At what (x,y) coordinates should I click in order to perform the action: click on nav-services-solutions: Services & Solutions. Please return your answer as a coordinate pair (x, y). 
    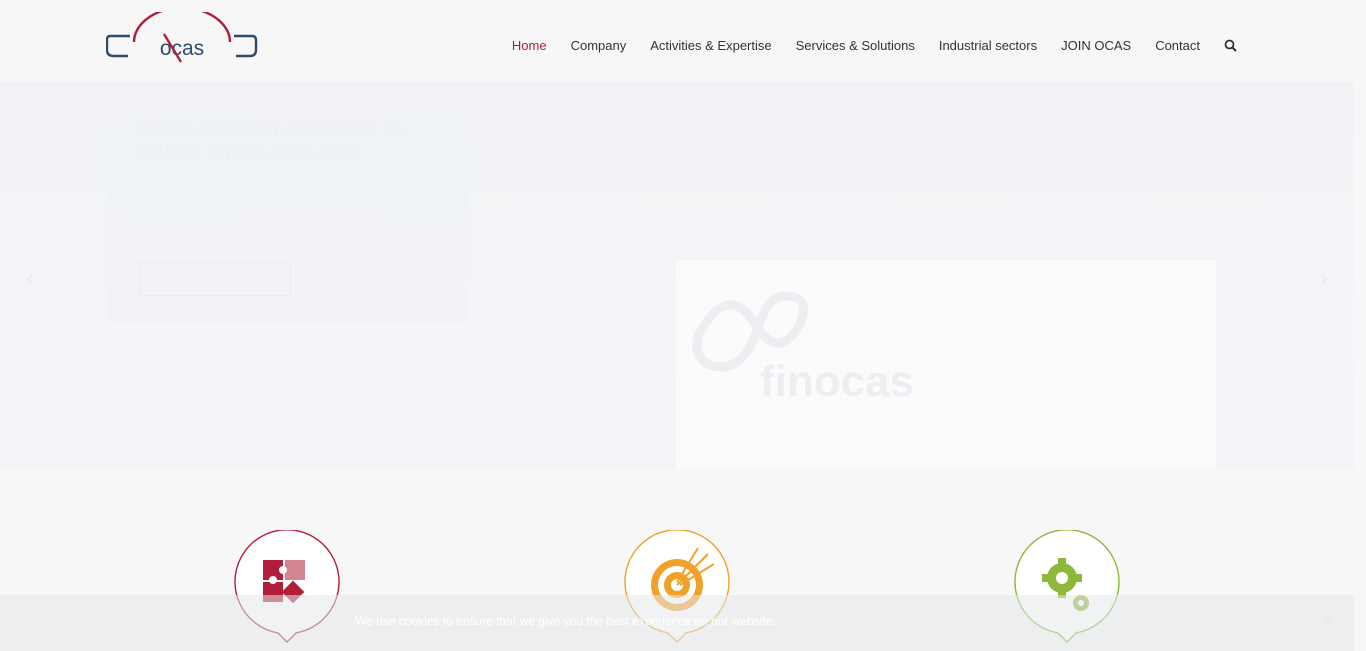
    Looking at the image, I should click on (855, 46).